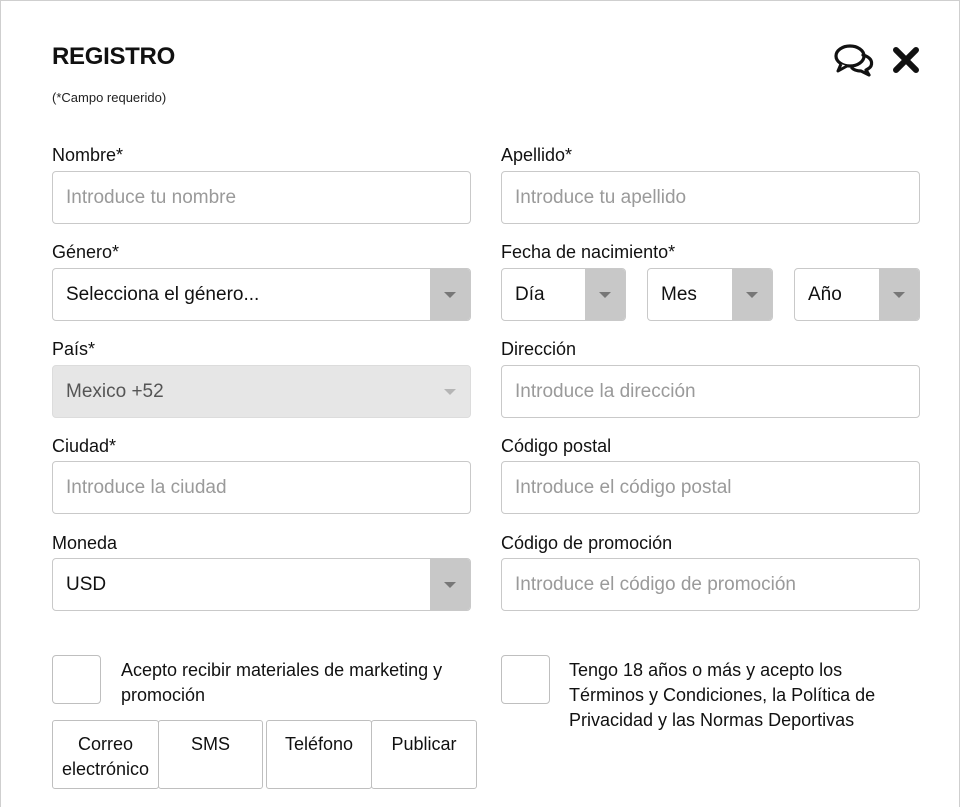  What do you see at coordinates (105, 769) in the screenshot?
I see `channel-email-label: electrónico` at bounding box center [105, 769].